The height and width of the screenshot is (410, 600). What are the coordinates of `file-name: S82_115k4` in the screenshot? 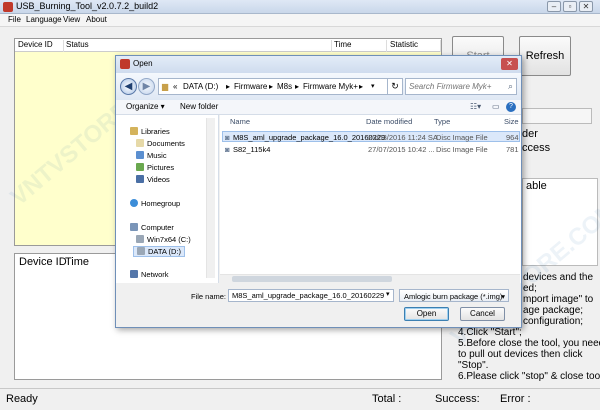 It's located at (252, 149).